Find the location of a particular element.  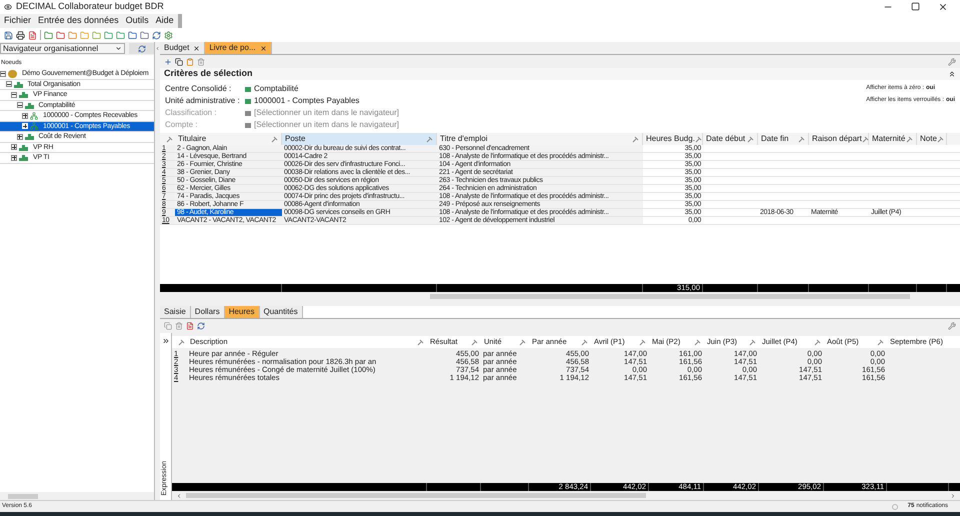

field-value: 1000001 - Comptes Payables is located at coordinates (307, 101).